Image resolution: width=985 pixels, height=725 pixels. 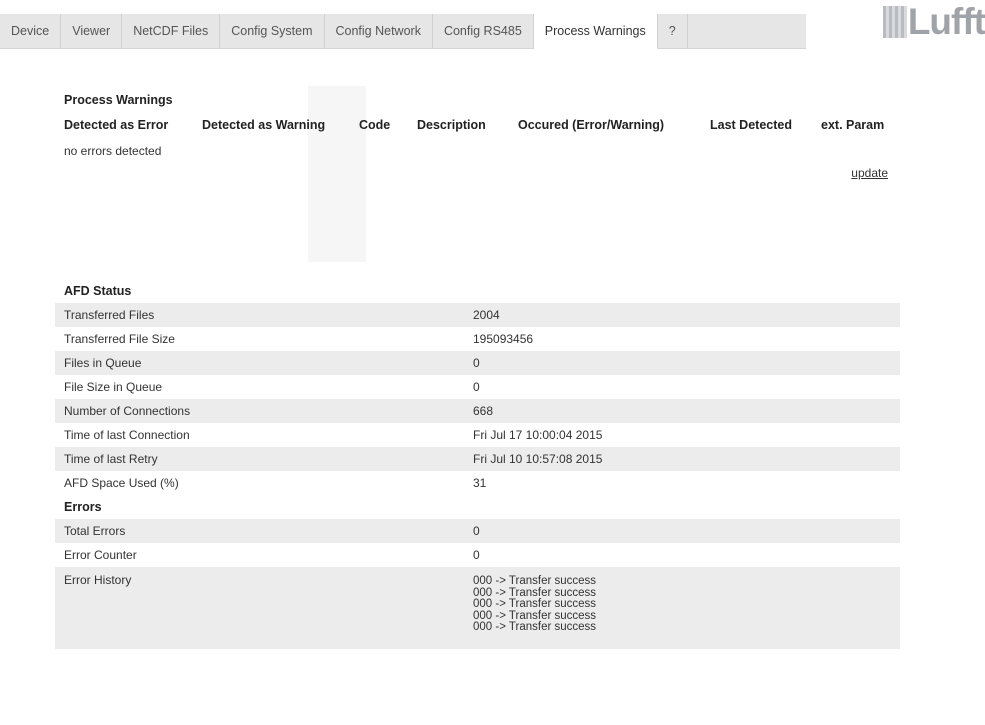 I want to click on tab-config-system: Config System, so click(x=272, y=31).